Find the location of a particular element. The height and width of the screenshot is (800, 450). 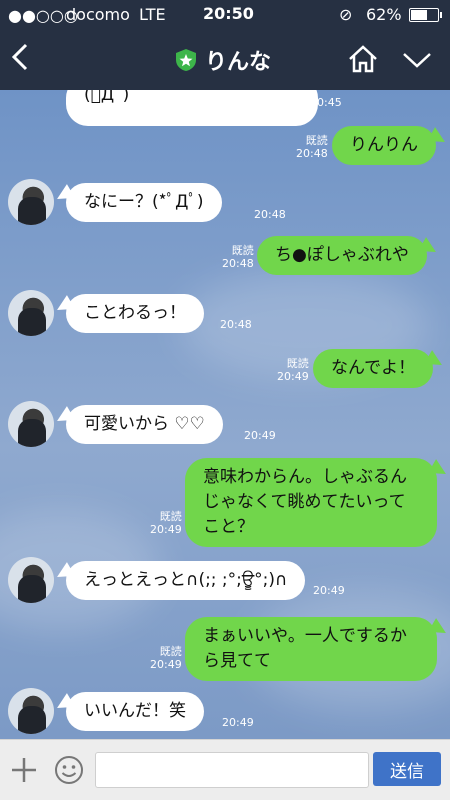

message-text: 意味わからん。しゃぶるんじゃなくて眺めてたいってこと？ is located at coordinates (305, 502).